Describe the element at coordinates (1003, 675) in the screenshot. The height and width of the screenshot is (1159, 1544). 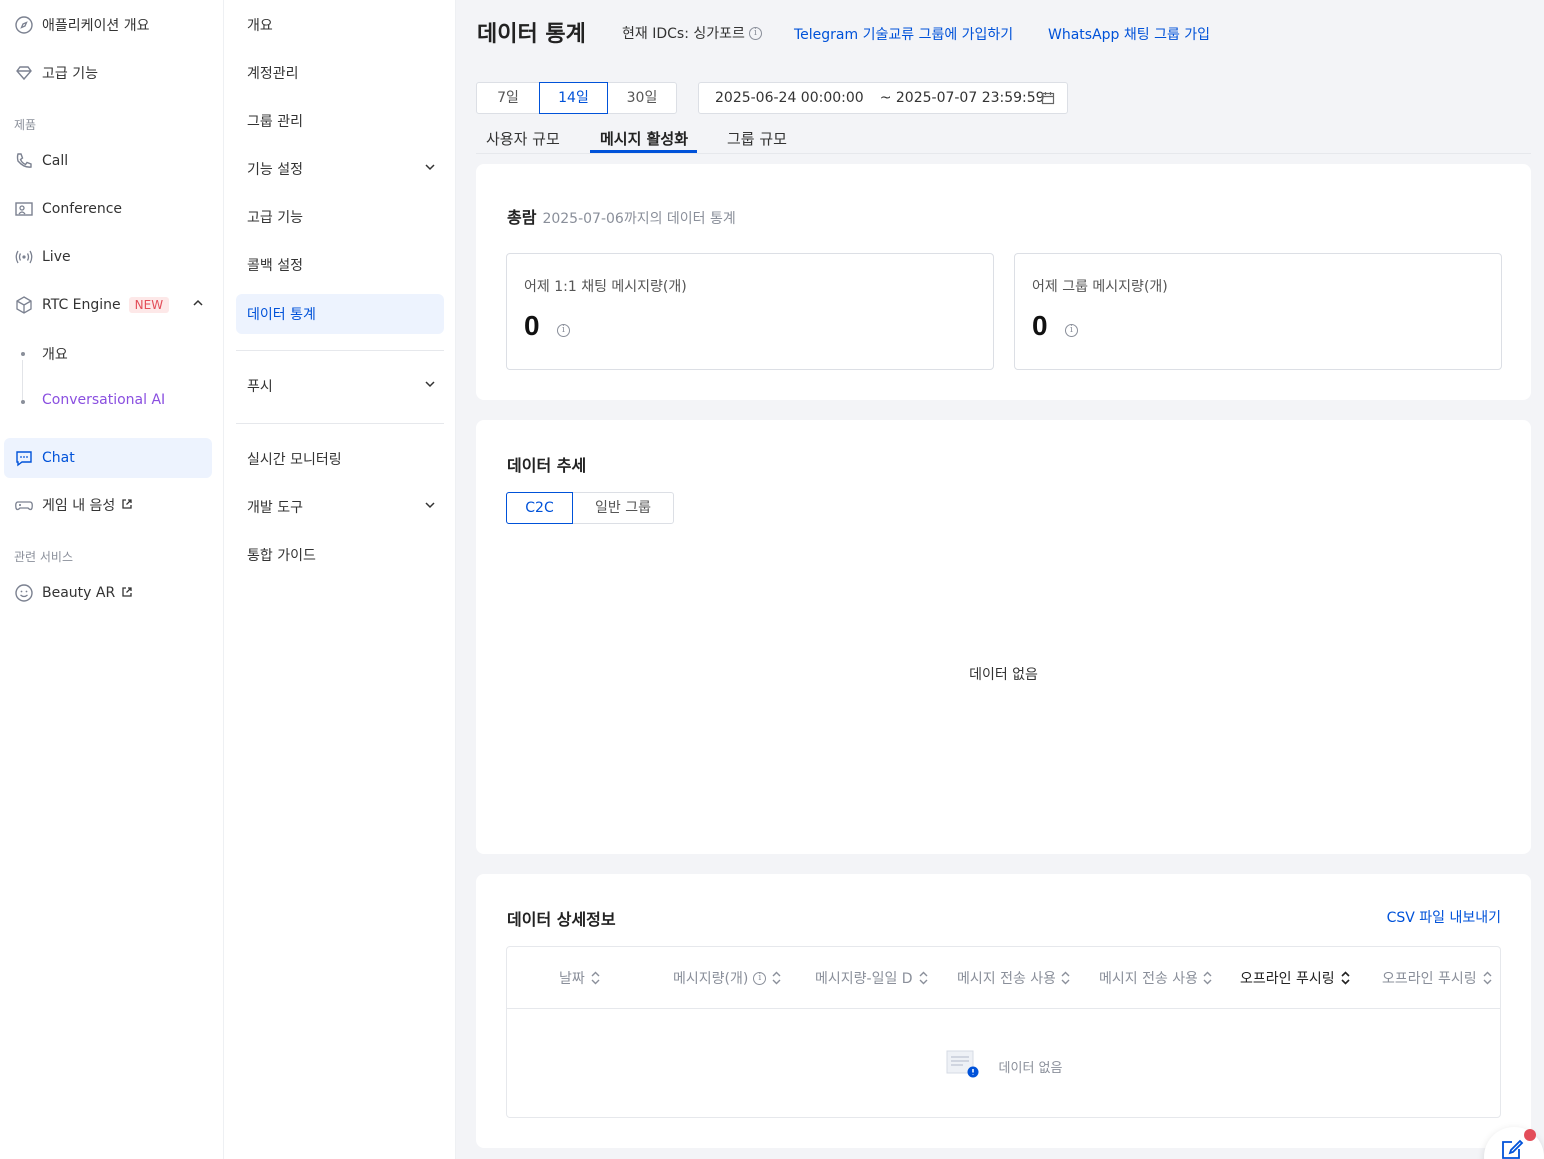
I see `no-data-text: 데이터 없음` at that location.